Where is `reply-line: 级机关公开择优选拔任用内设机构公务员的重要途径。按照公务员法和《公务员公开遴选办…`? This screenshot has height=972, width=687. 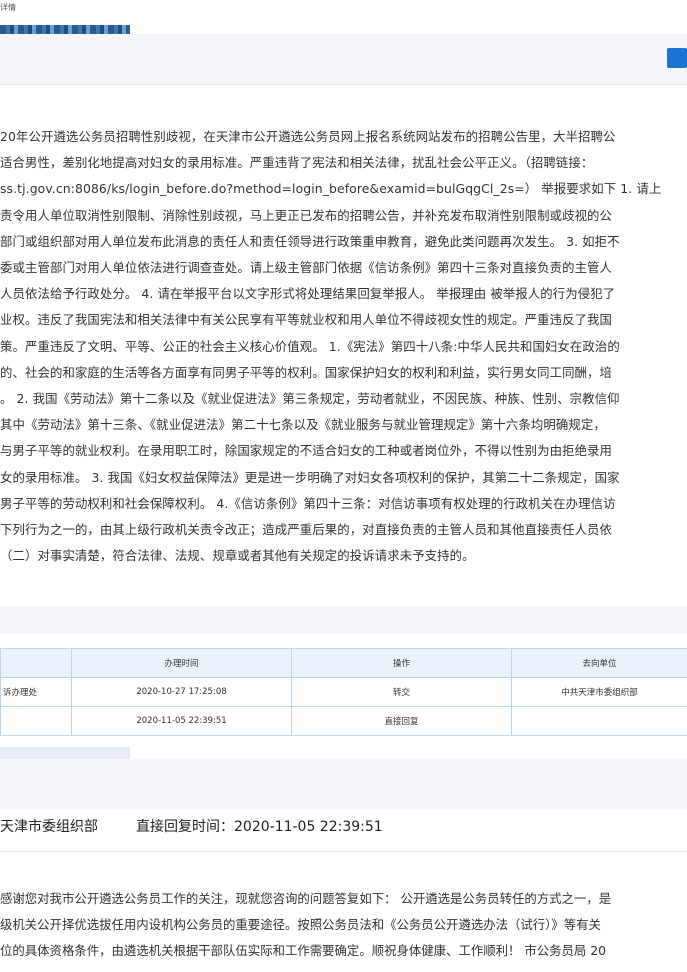 reply-line: 级机关公开择优选拔任用内设机构公务员的重要途径。按照公务员法和《公务员公开遴选办… is located at coordinates (300, 925).